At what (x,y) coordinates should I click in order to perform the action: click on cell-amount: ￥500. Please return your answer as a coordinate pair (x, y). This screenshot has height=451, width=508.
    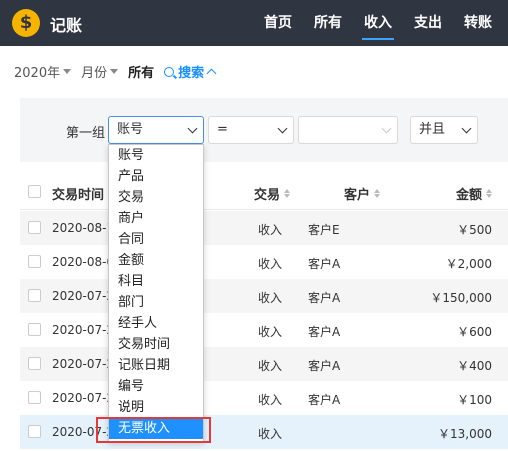
    Looking at the image, I should click on (474, 230).